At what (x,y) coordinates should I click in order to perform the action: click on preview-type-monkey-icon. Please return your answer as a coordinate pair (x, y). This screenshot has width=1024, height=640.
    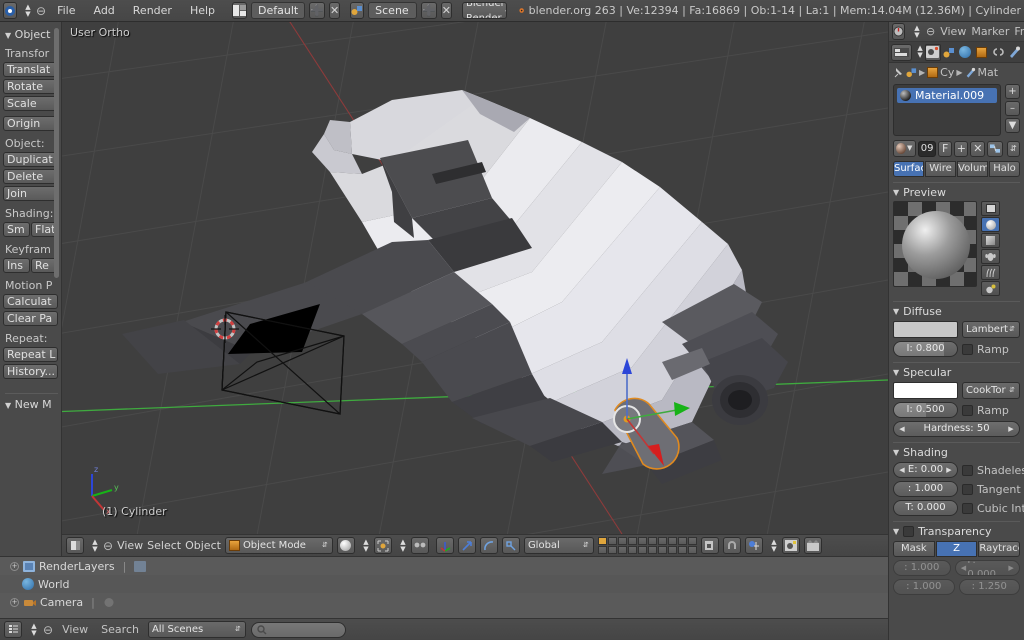
    Looking at the image, I should click on (990, 256).